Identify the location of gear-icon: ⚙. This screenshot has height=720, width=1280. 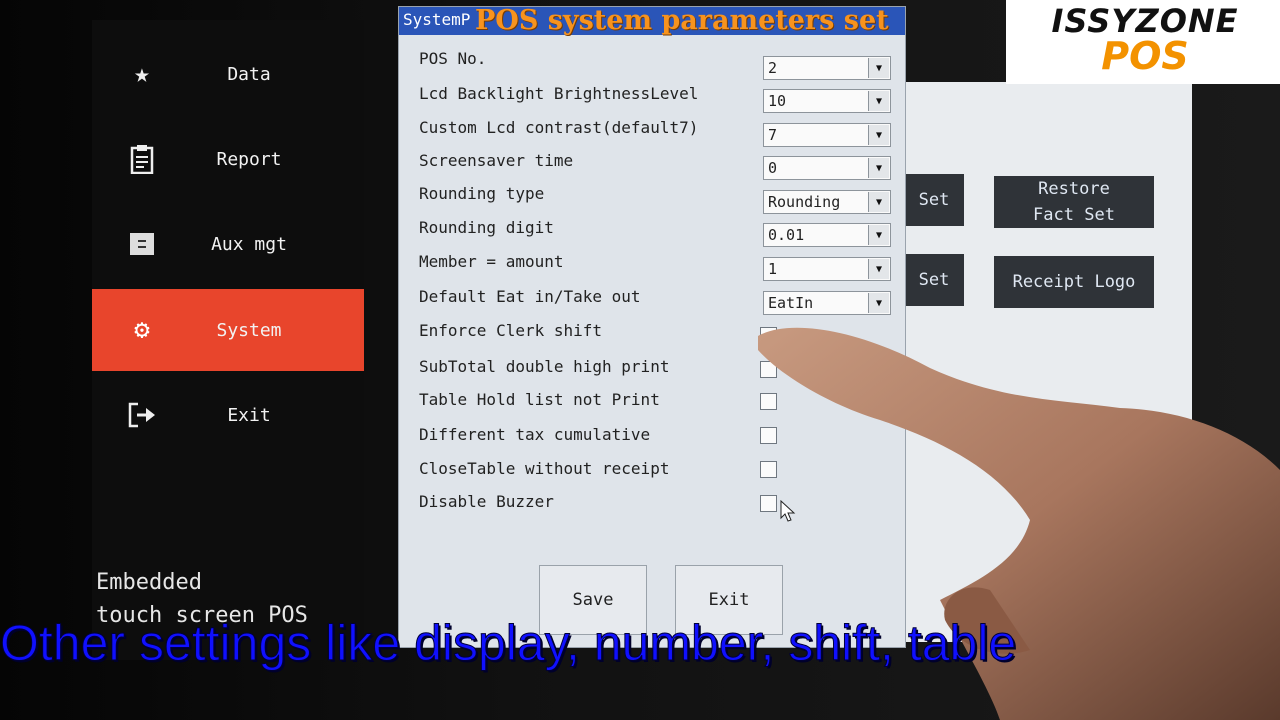
(142, 330).